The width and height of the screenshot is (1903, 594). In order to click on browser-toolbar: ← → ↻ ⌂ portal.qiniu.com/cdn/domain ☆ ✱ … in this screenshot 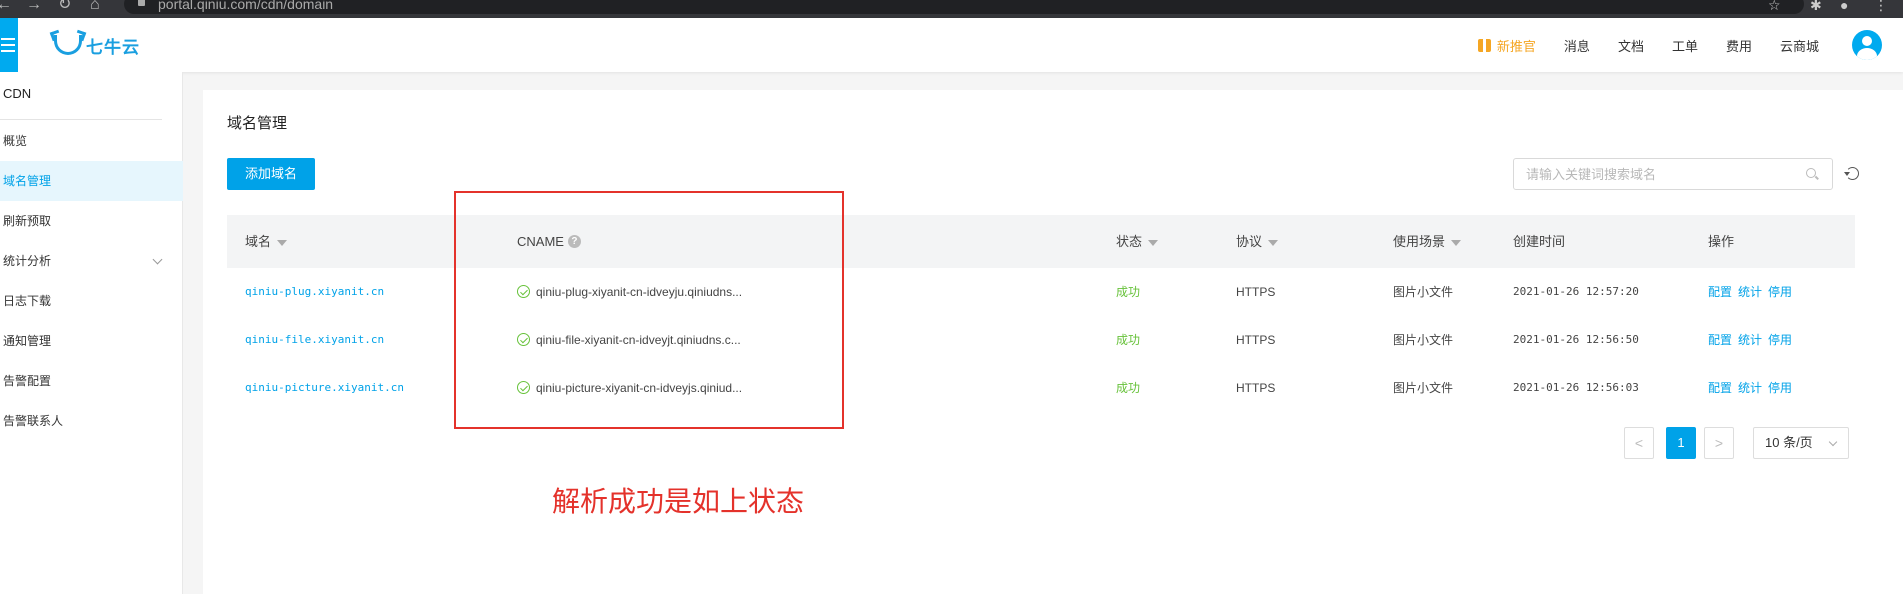, I will do `click(951, 9)`.